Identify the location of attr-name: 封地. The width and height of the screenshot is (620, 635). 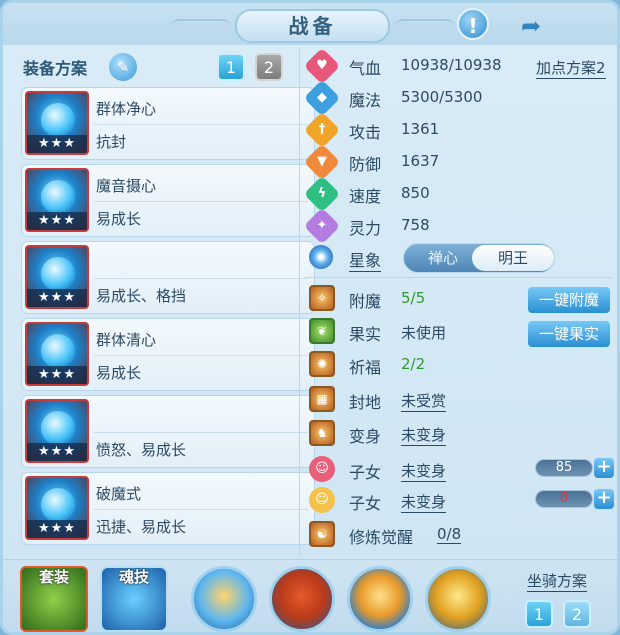
(365, 402).